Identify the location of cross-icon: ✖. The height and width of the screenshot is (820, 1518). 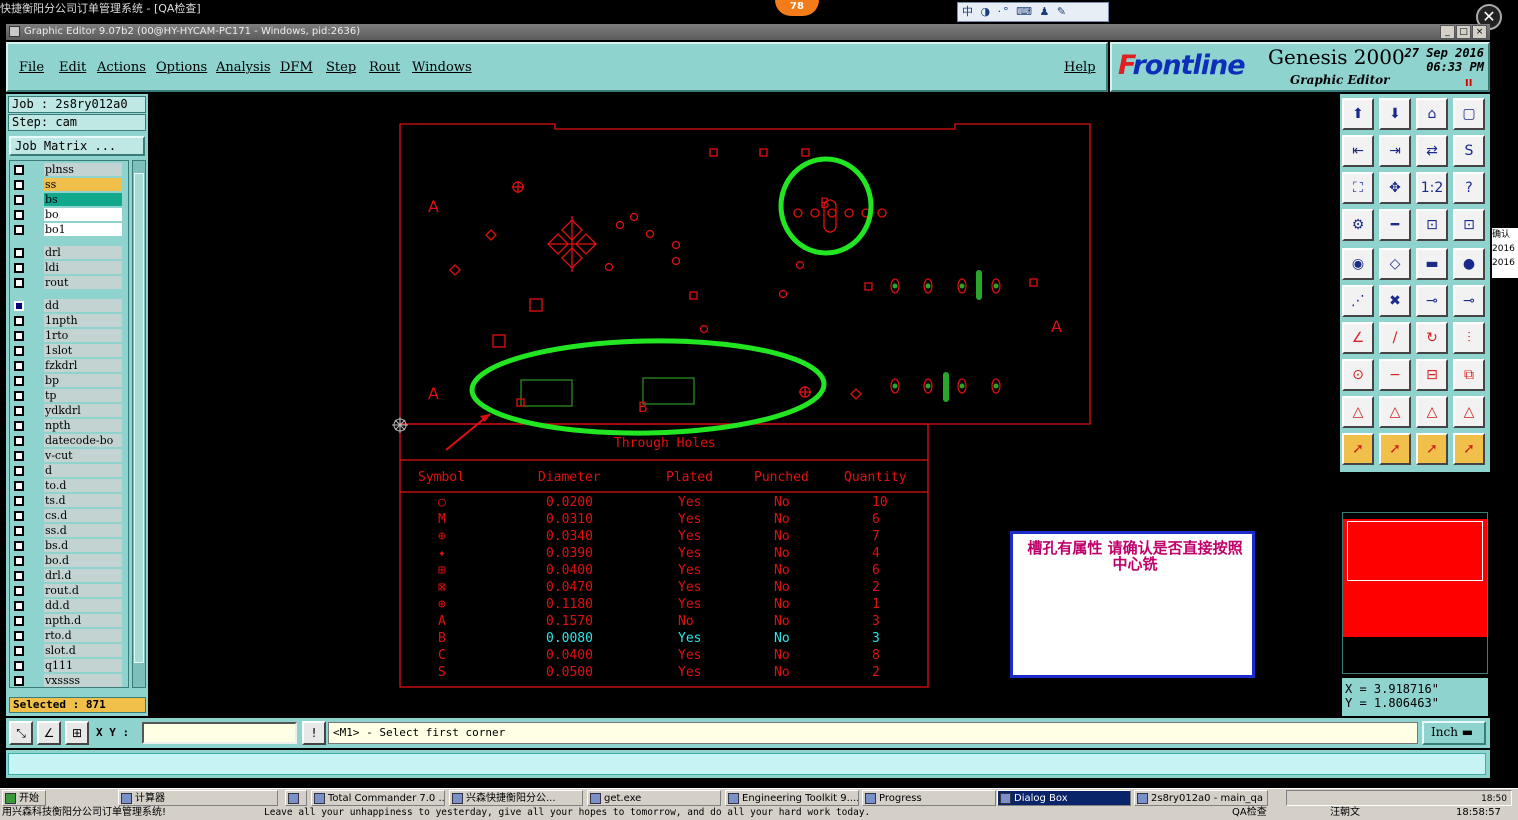
(1395, 301).